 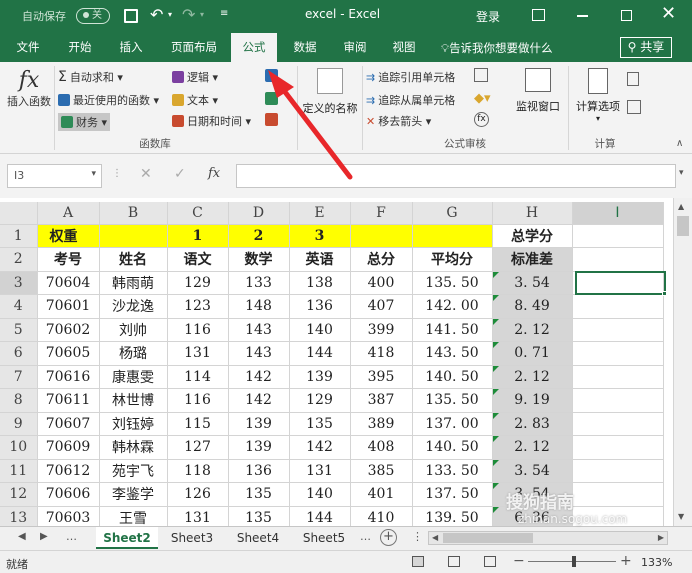 What do you see at coordinates (668, 13) in the screenshot?
I see `close-icon: ✕` at bounding box center [668, 13].